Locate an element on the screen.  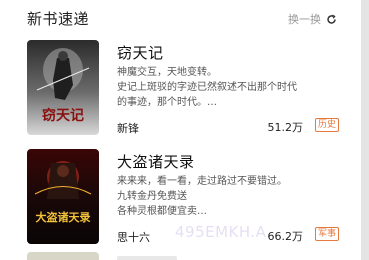
book-title: 窃天记 is located at coordinates (140, 52).